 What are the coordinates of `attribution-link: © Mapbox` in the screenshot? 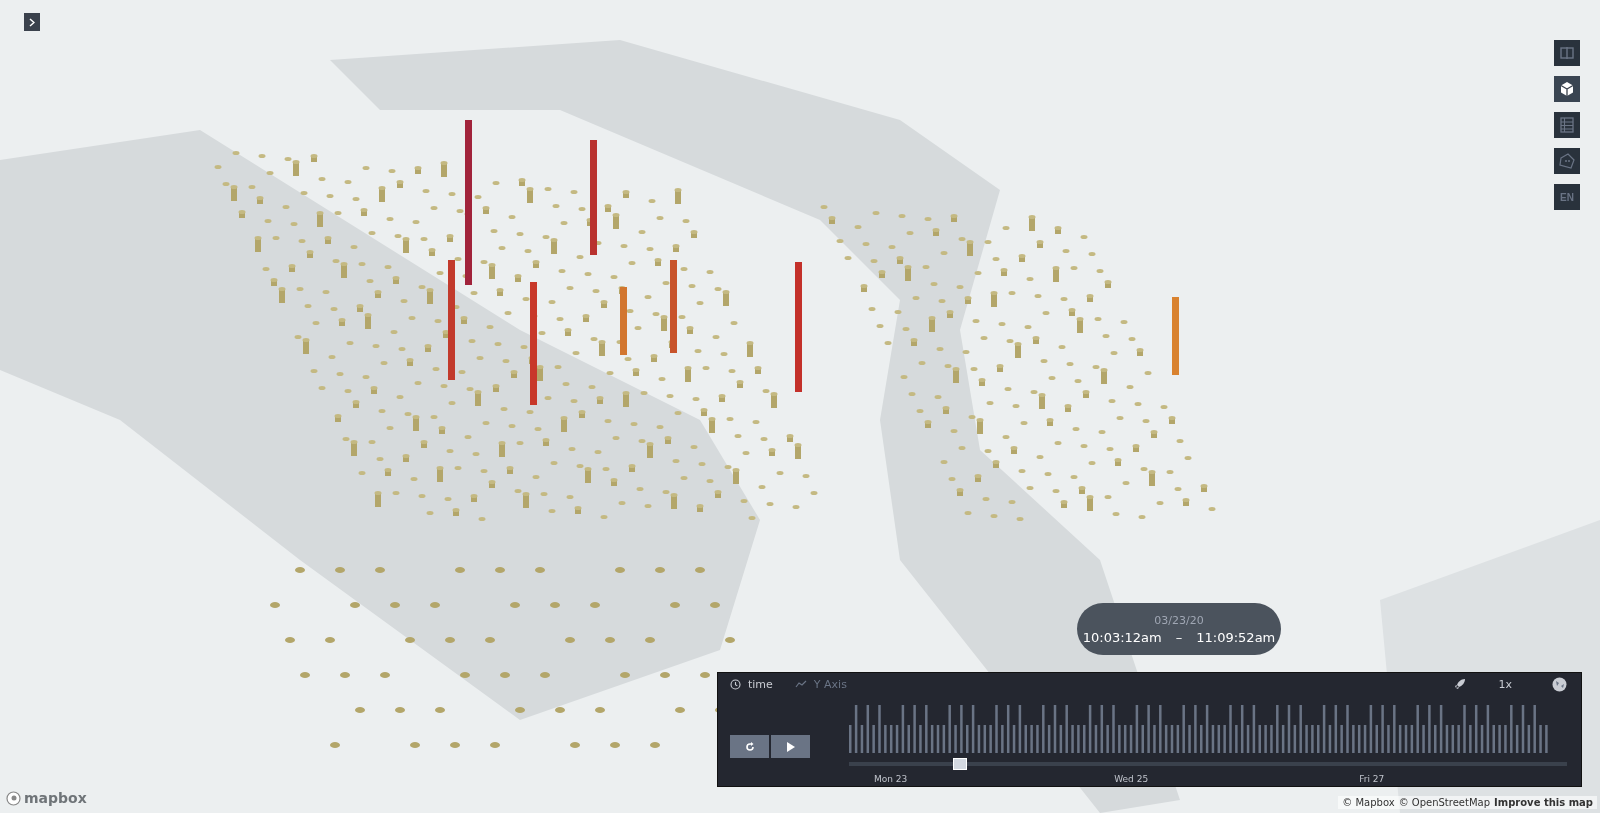 It's located at (1368, 802).